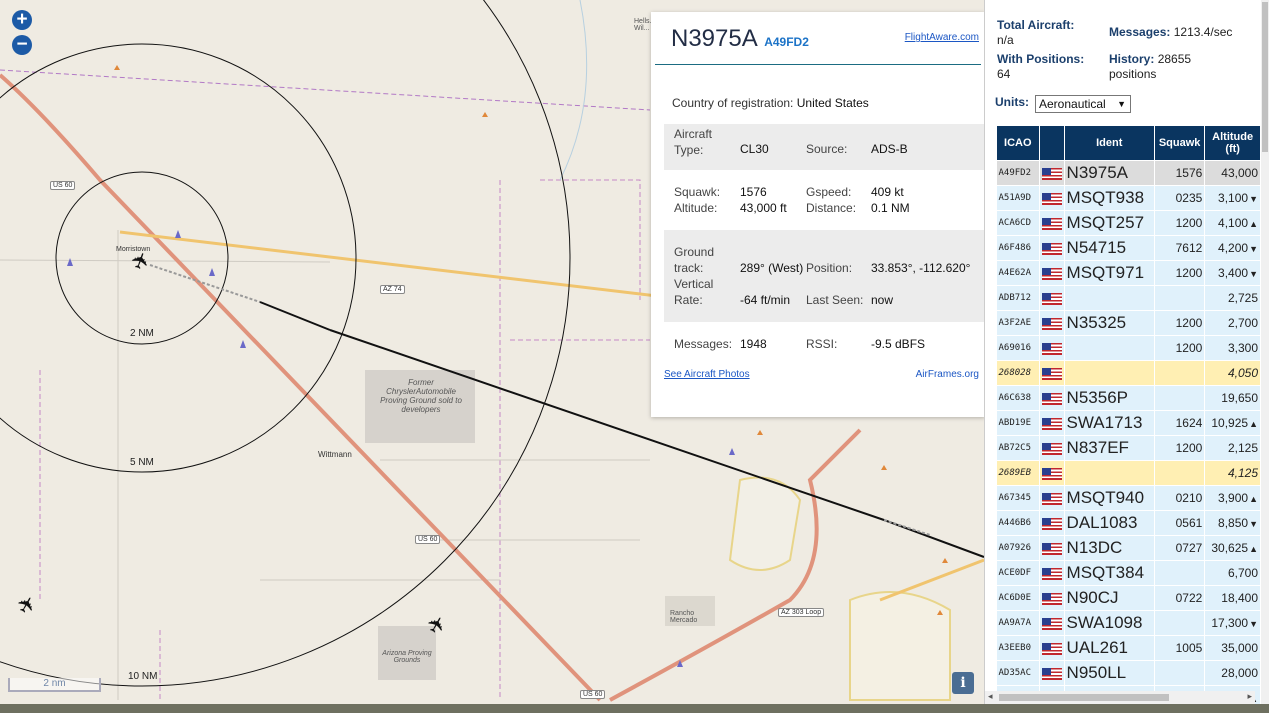  I want to click on cell-ident: N90CJ, so click(1109, 598).